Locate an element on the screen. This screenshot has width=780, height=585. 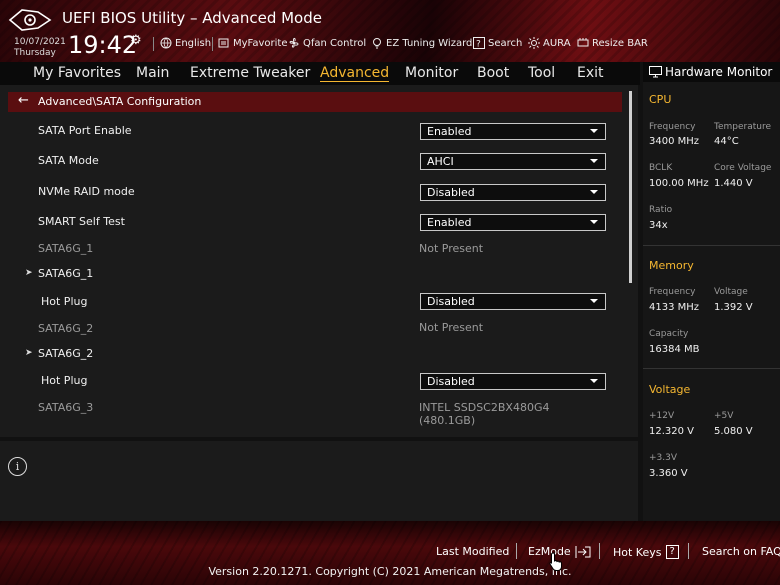
core-voltage-value: 1.440 V is located at coordinates (733, 183).